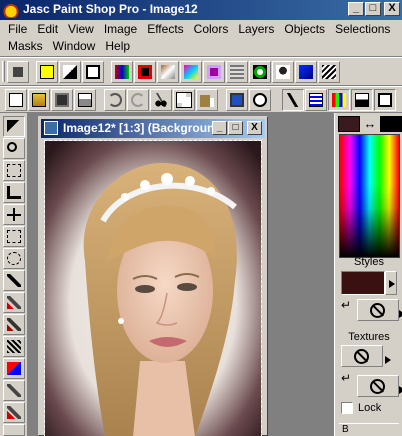  What do you see at coordinates (237, 72) in the screenshot?
I see `effect-9-button` at bounding box center [237, 72].